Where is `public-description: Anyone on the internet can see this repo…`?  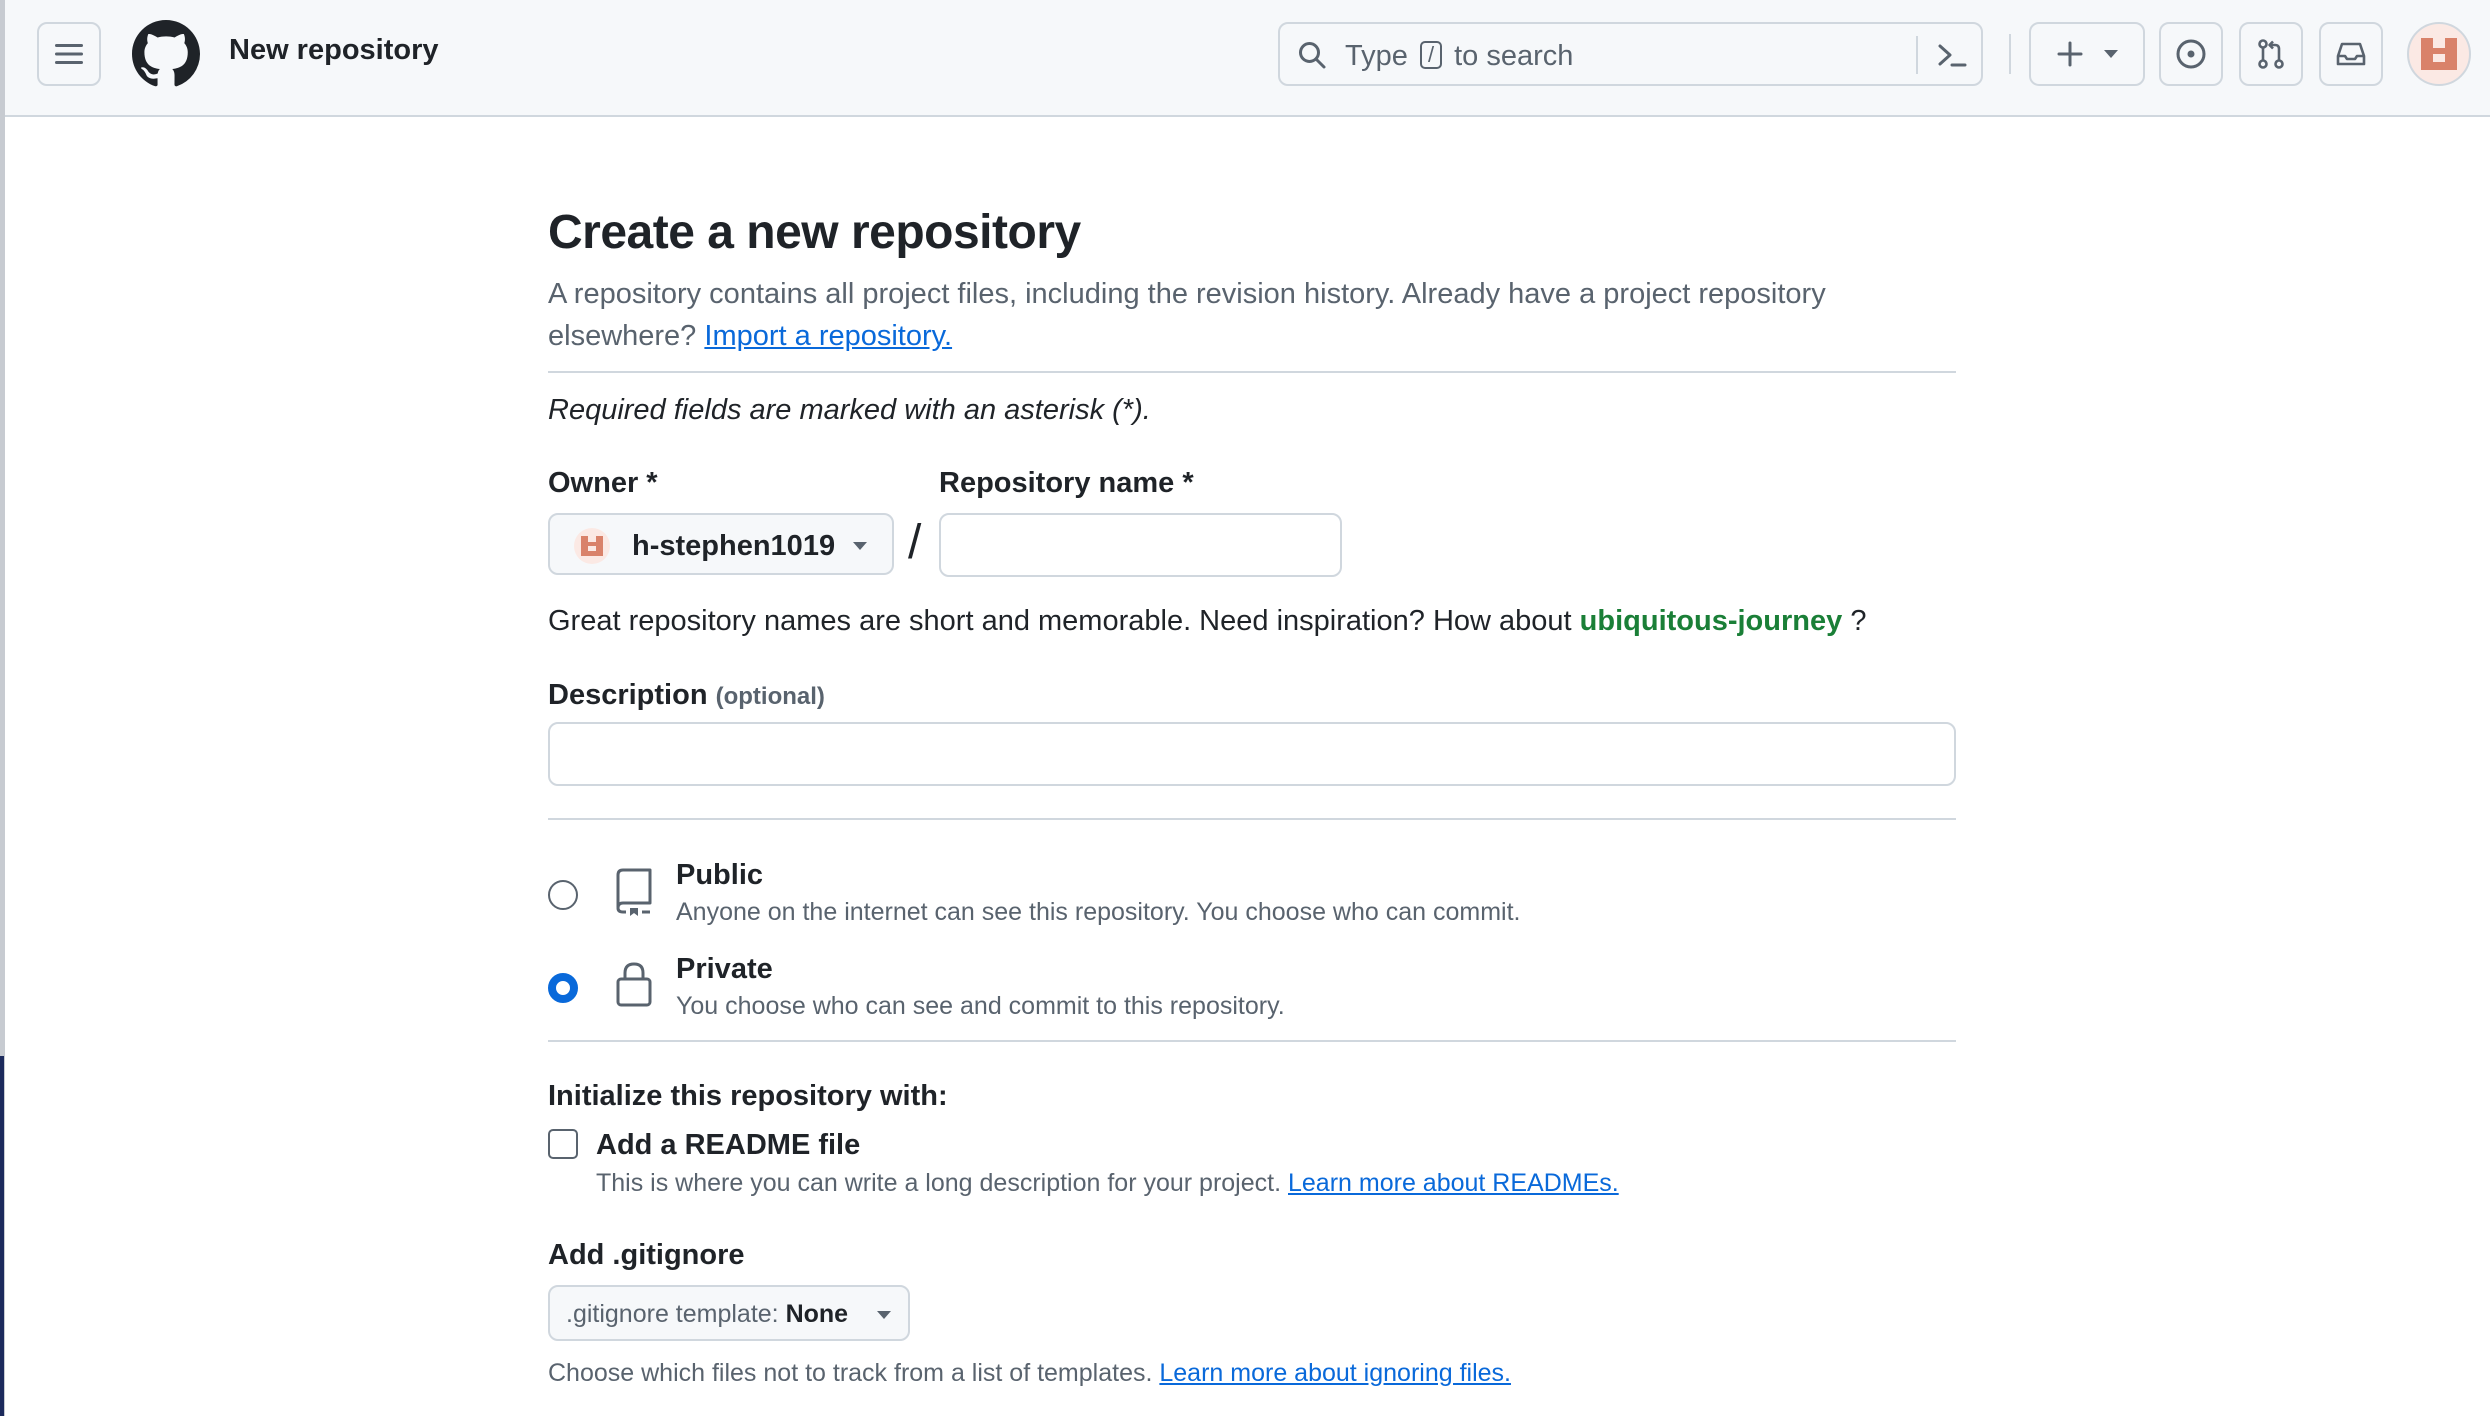
public-description: Anyone on the internet can see this repo… is located at coordinates (1098, 912).